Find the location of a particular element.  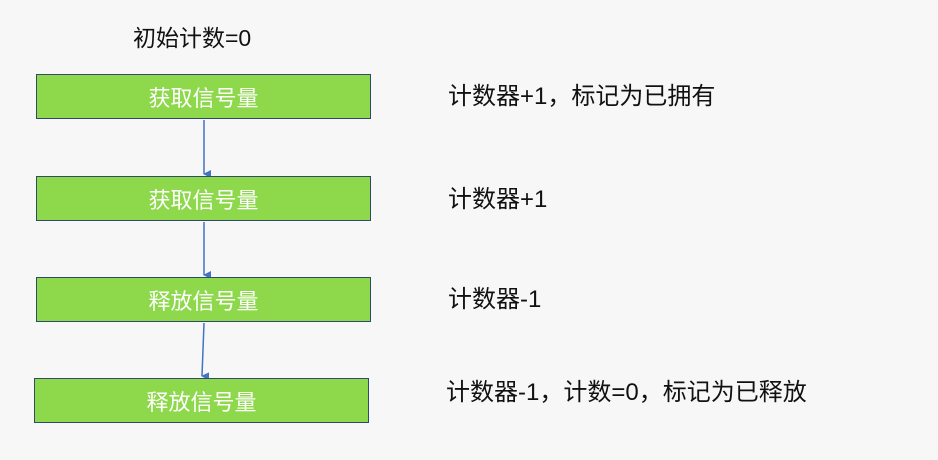

step-note-3: 计数器-1 is located at coordinates (495, 299).